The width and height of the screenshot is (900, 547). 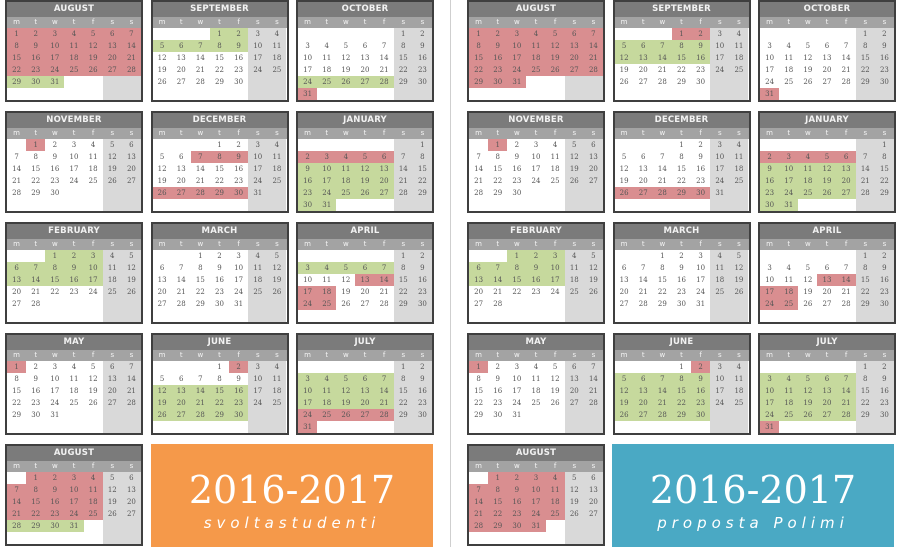 What do you see at coordinates (827, 415) in the screenshot?
I see `day-cell: 27` at bounding box center [827, 415].